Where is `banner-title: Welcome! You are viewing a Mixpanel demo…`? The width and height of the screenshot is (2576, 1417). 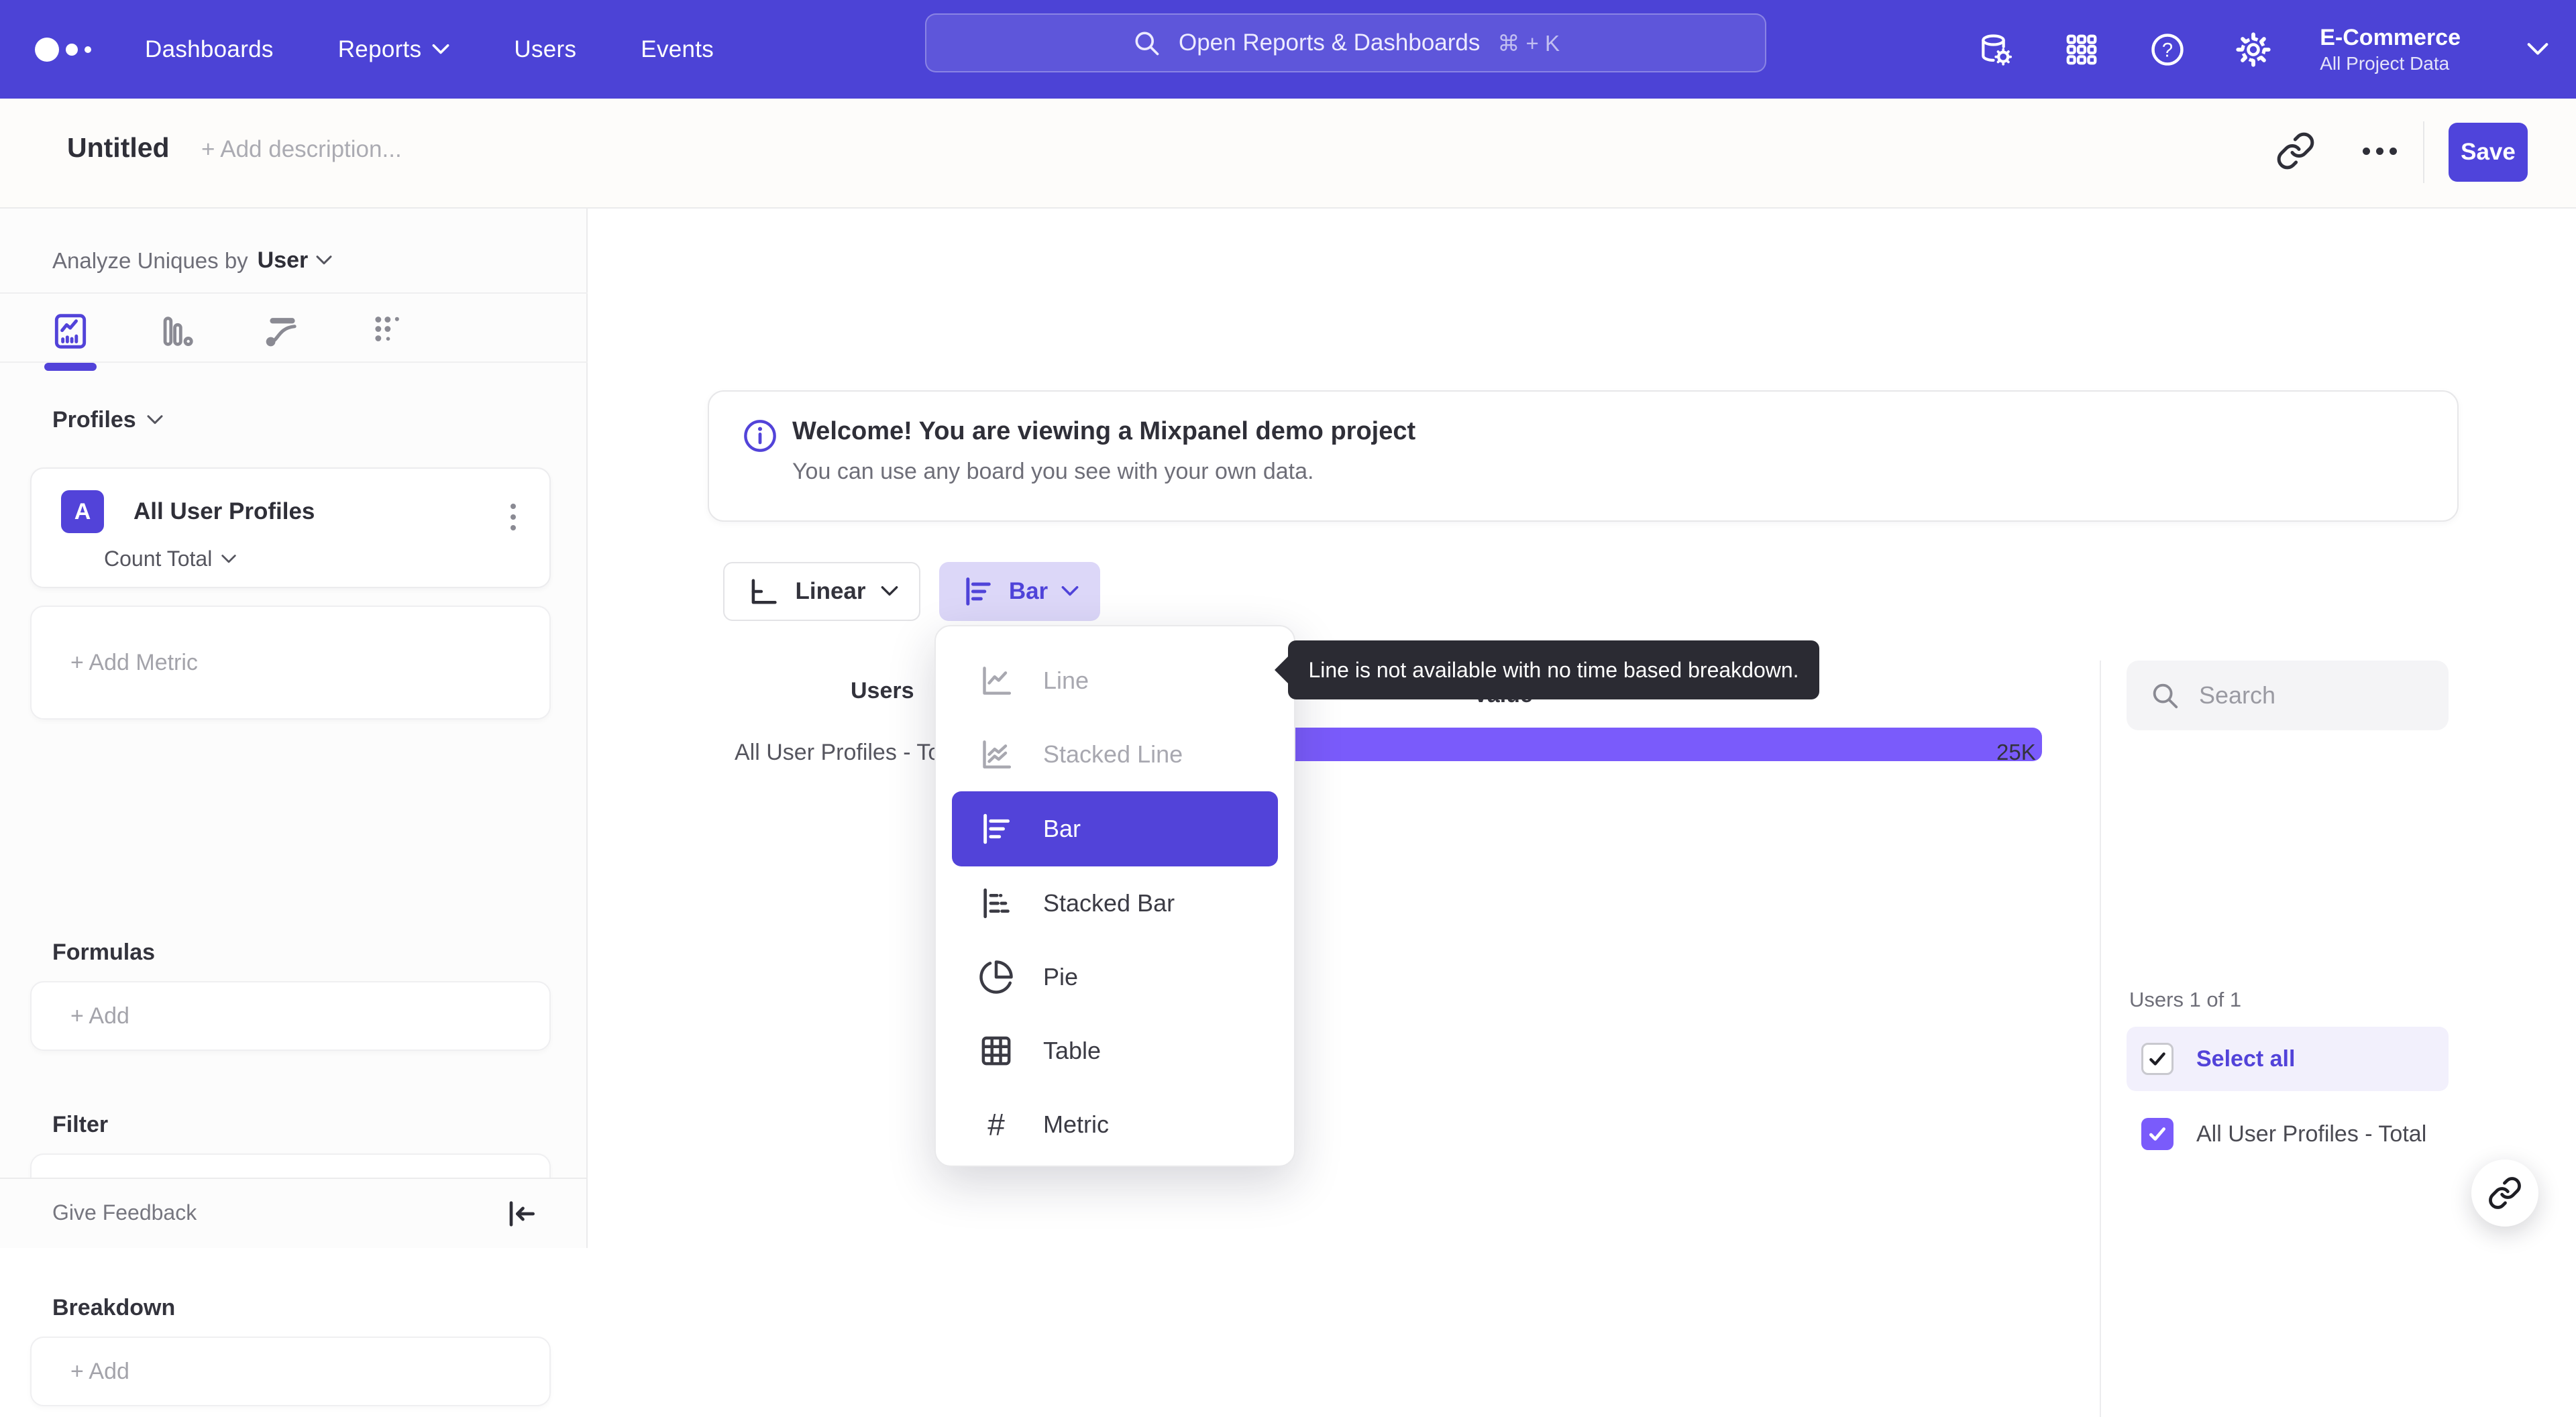 banner-title: Welcome! You are viewing a Mixpanel demo… is located at coordinates (1104, 431).